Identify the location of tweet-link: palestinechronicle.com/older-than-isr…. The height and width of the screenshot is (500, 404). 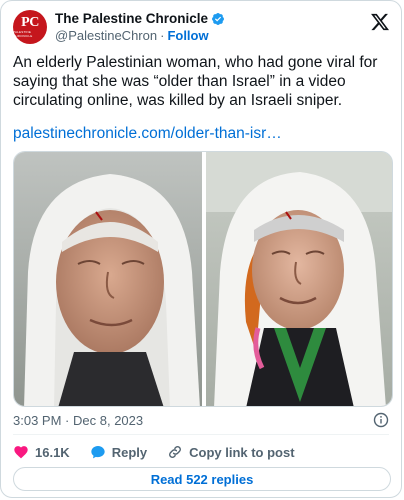
(147, 134).